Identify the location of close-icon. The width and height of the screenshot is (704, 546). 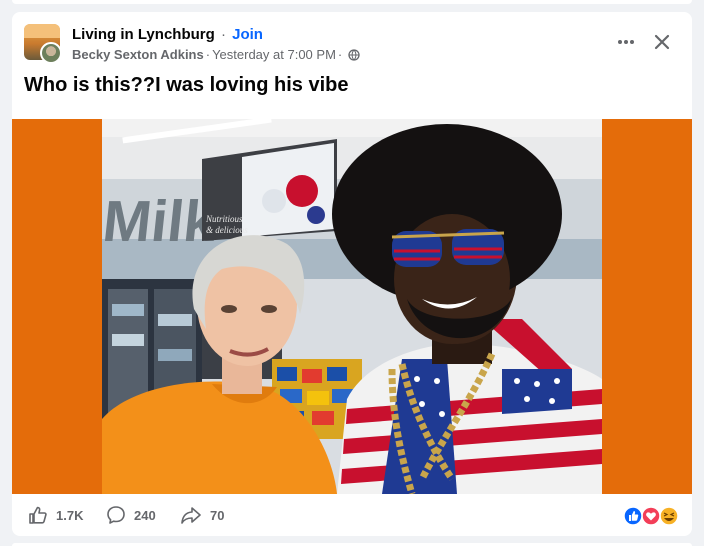
(662, 42).